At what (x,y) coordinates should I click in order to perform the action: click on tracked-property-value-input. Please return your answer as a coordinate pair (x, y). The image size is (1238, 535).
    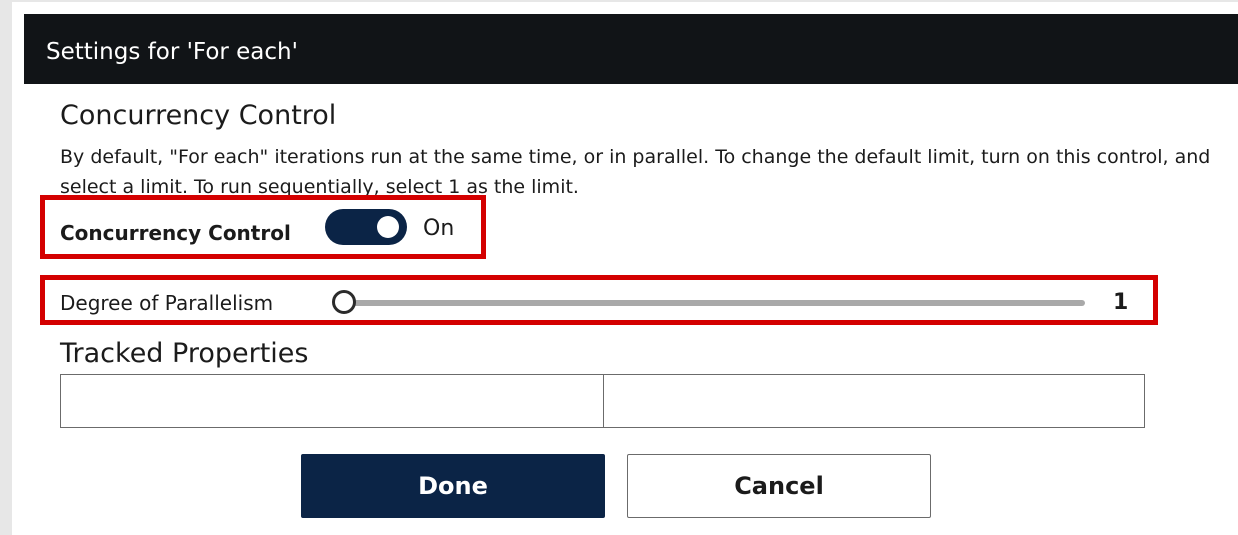
    Looking at the image, I should click on (874, 401).